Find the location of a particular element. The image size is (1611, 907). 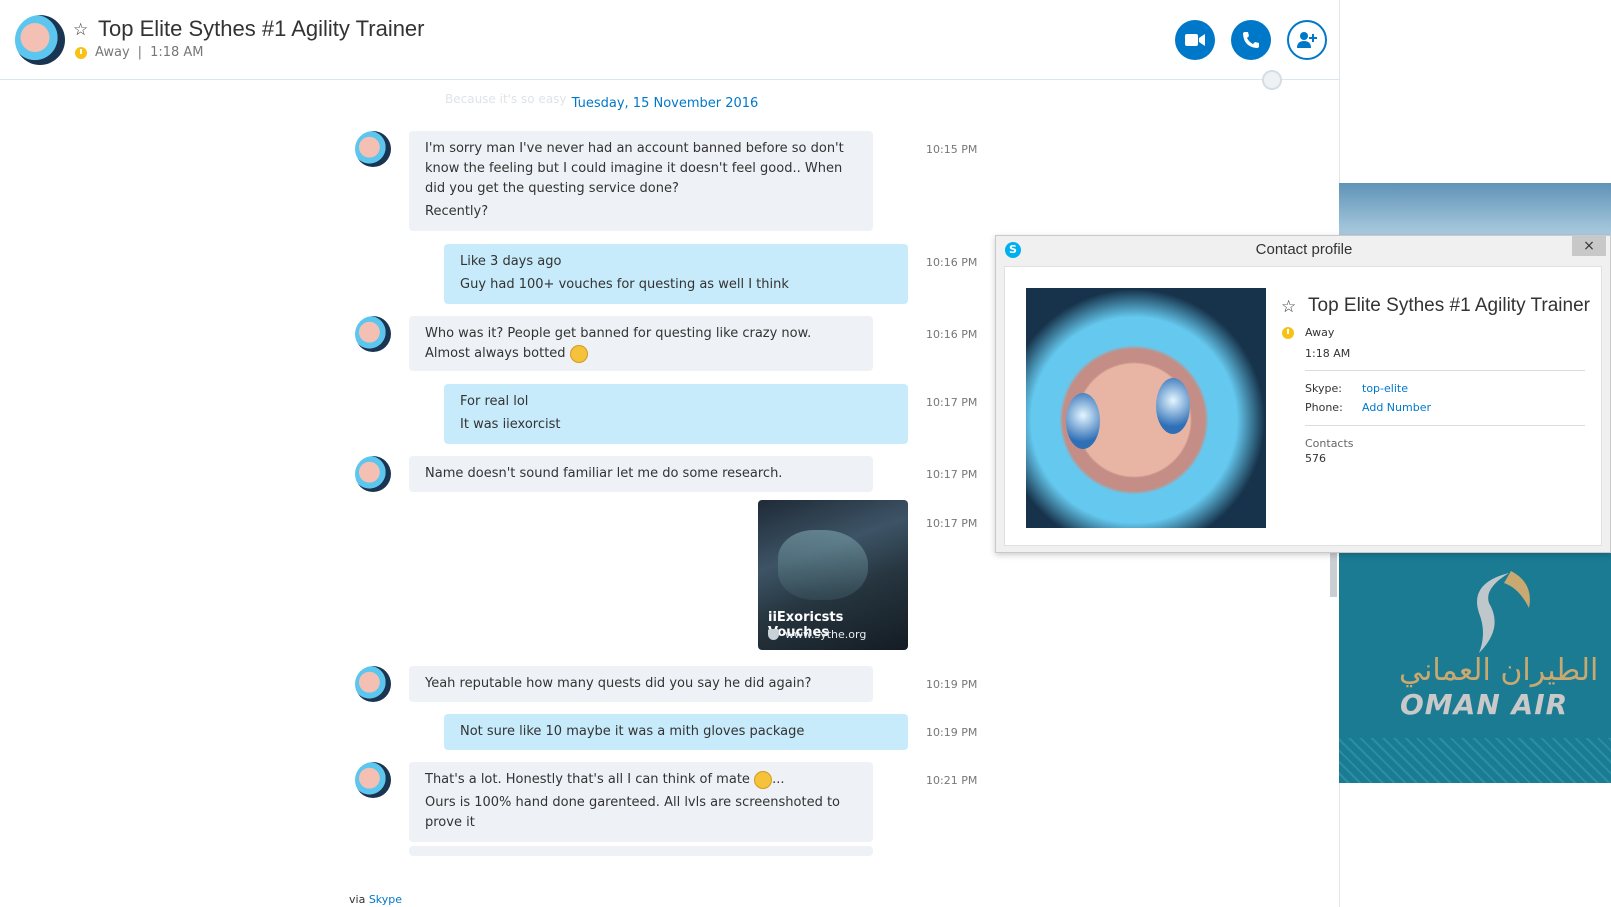

message-text: For real lol is located at coordinates (494, 401).